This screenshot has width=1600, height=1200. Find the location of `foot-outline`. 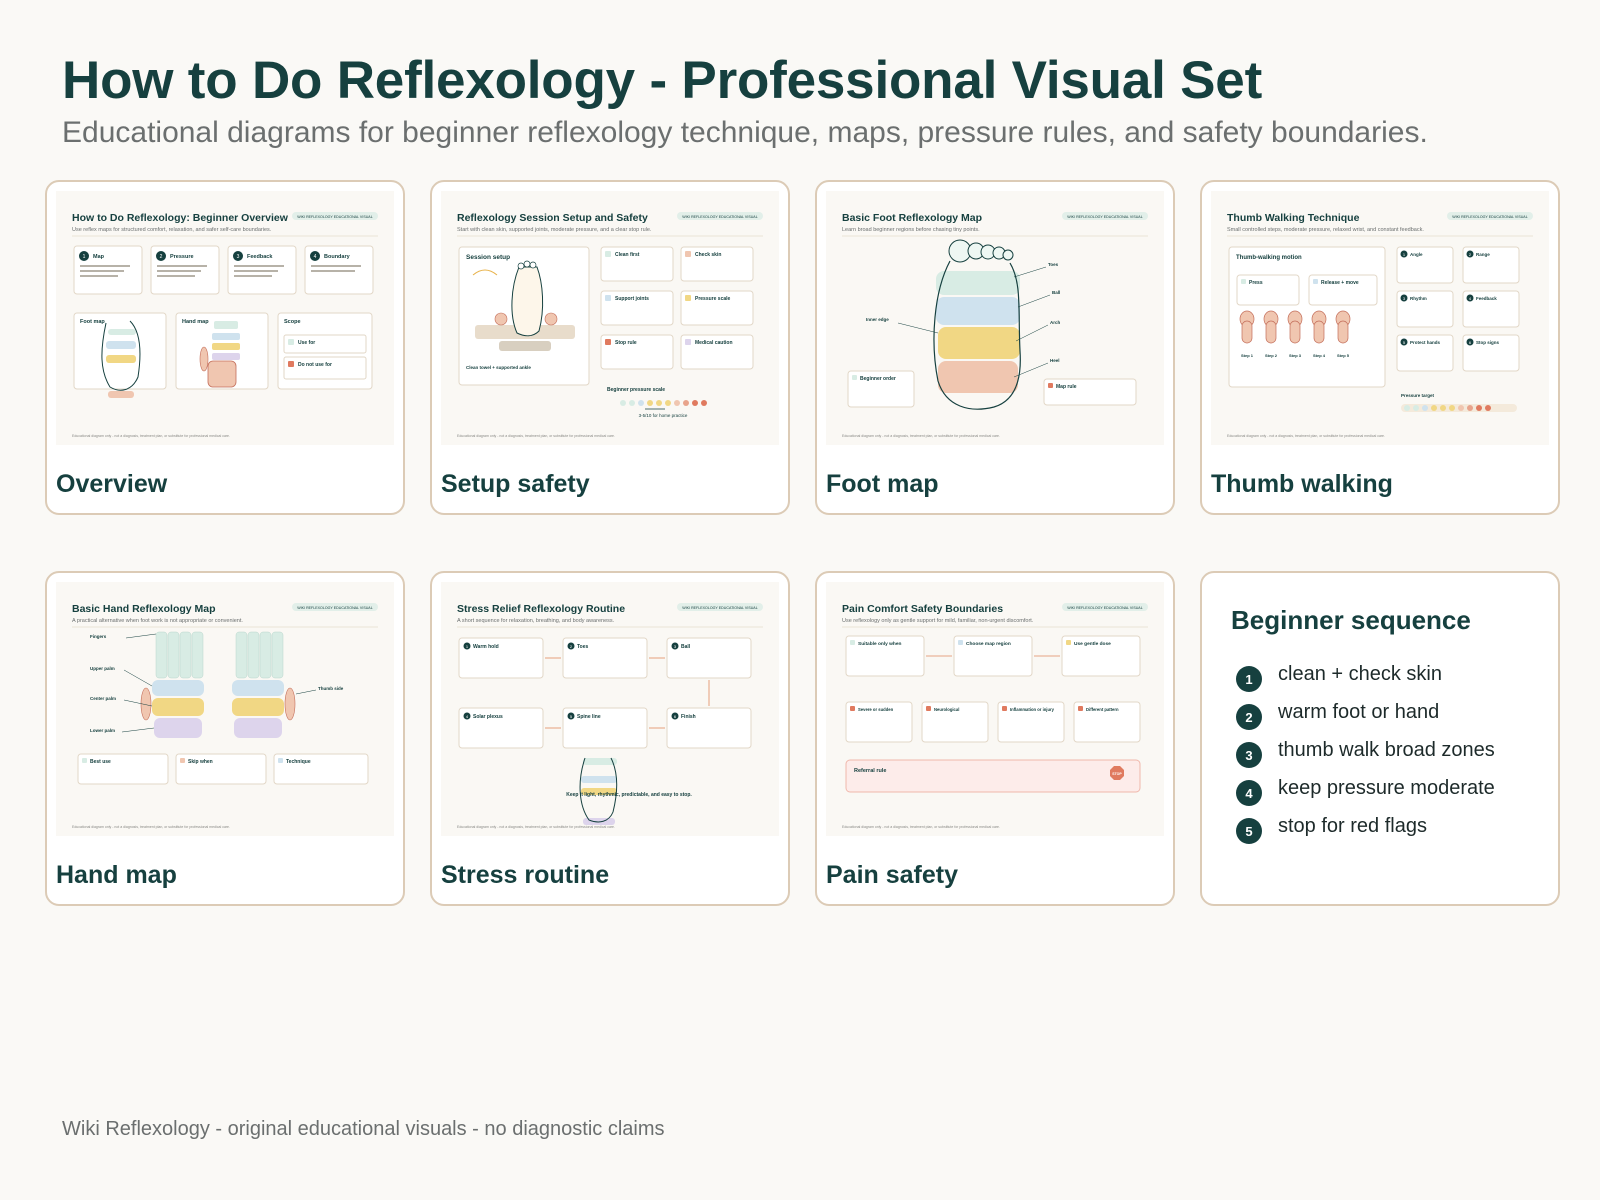

foot-outline is located at coordinates (977, 324).